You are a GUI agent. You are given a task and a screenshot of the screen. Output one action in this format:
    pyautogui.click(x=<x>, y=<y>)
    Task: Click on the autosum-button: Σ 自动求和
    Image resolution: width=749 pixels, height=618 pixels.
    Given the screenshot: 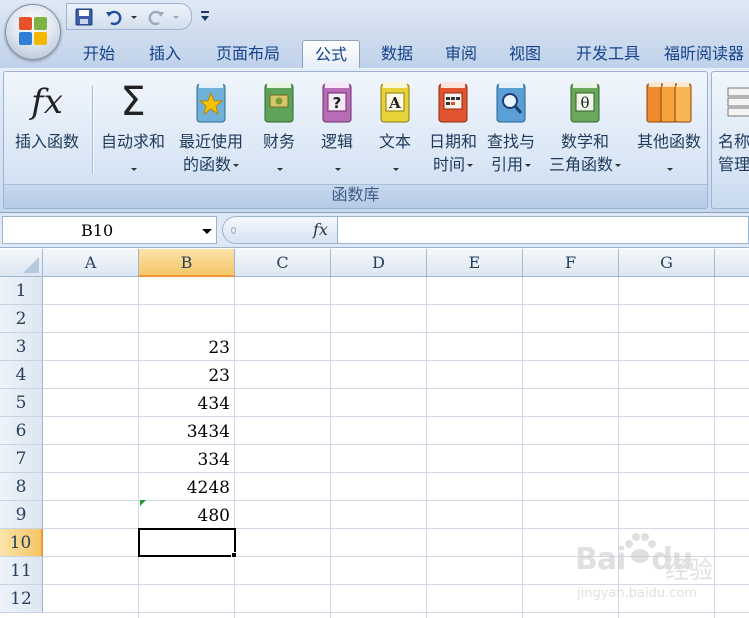 What is the action you would take?
    pyautogui.click(x=133, y=128)
    